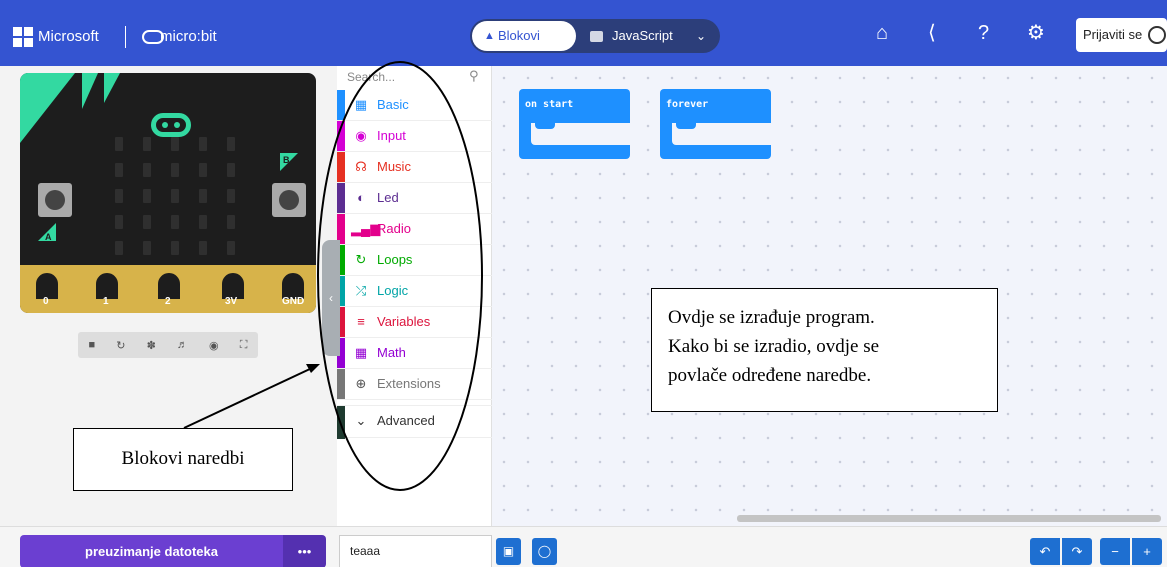 The image size is (1167, 567). Describe the element at coordinates (395, 259) in the screenshot. I see `category-label: Loops` at that location.